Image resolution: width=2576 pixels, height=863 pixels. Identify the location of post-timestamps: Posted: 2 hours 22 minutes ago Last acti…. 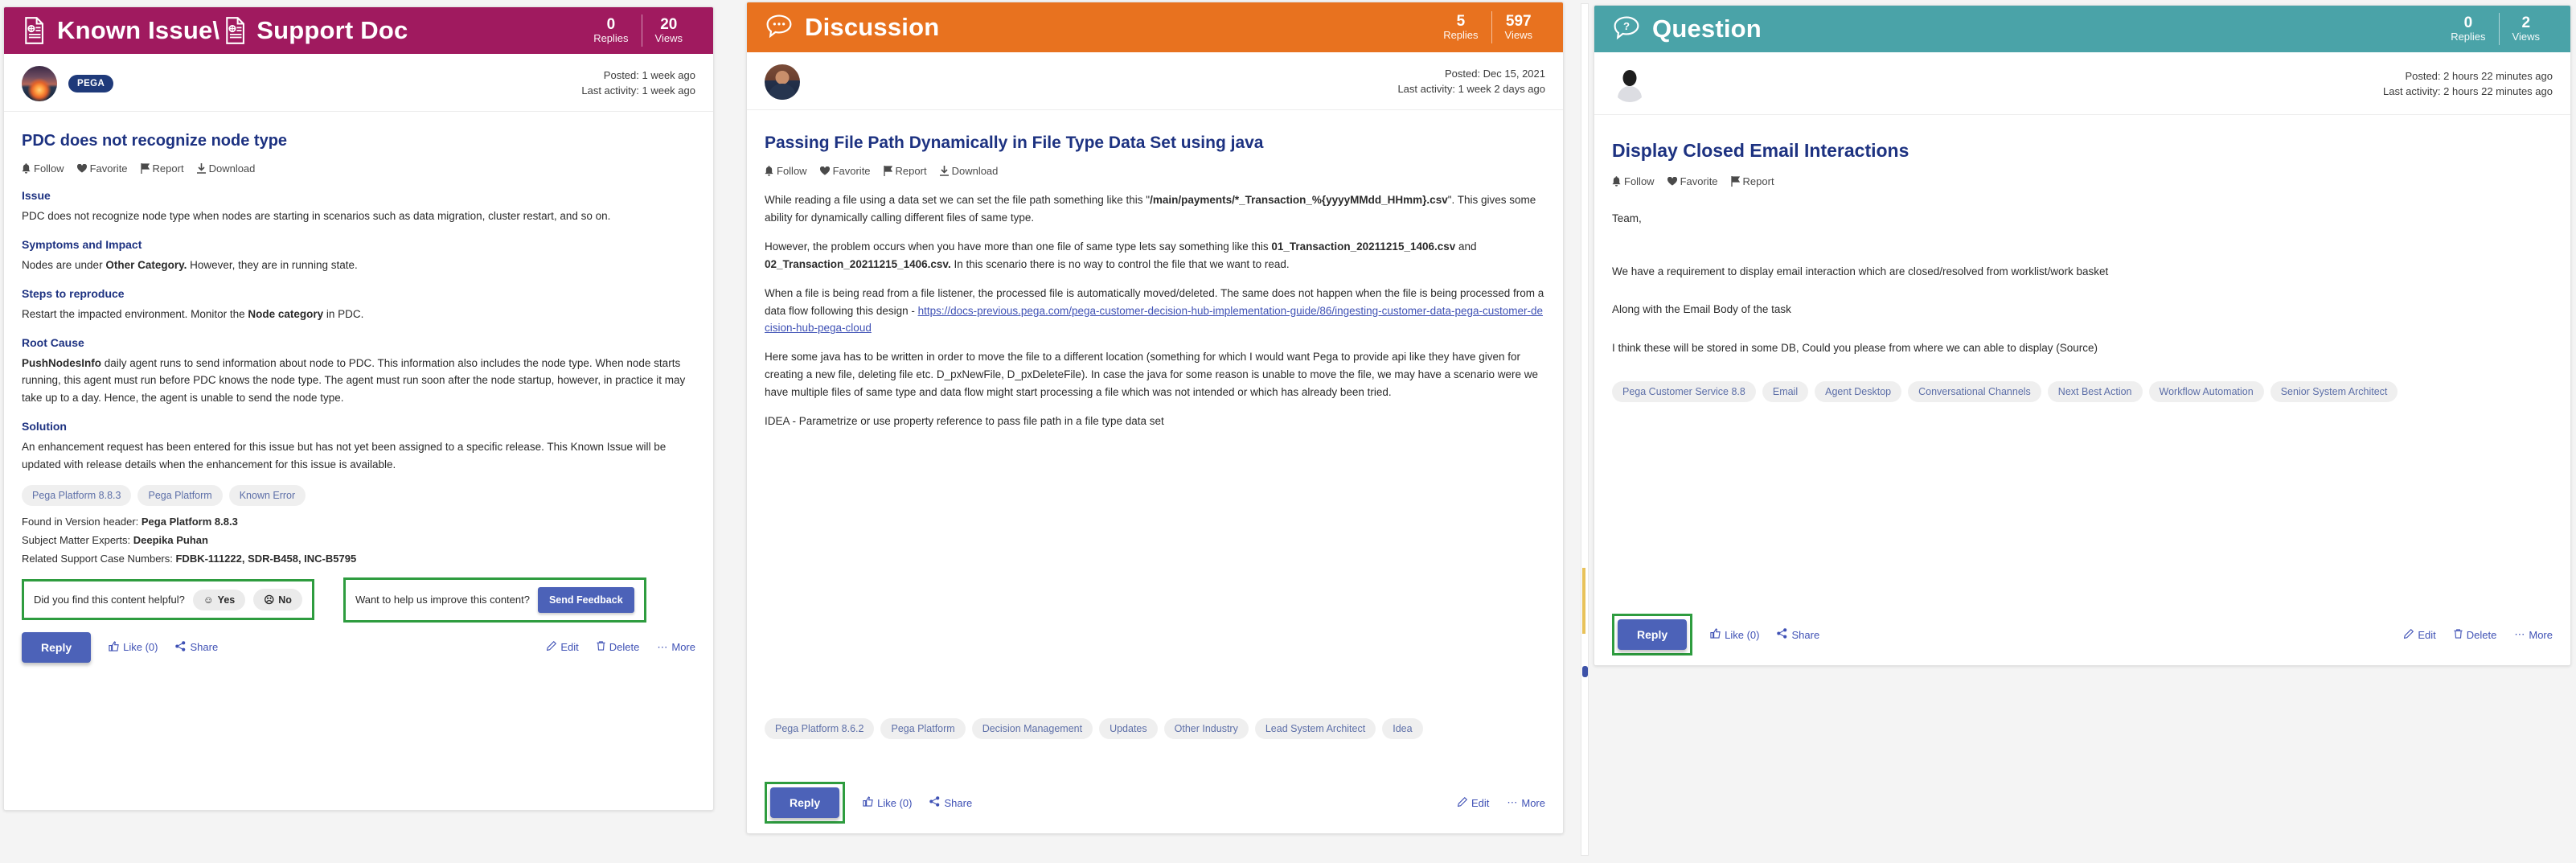
(2468, 84).